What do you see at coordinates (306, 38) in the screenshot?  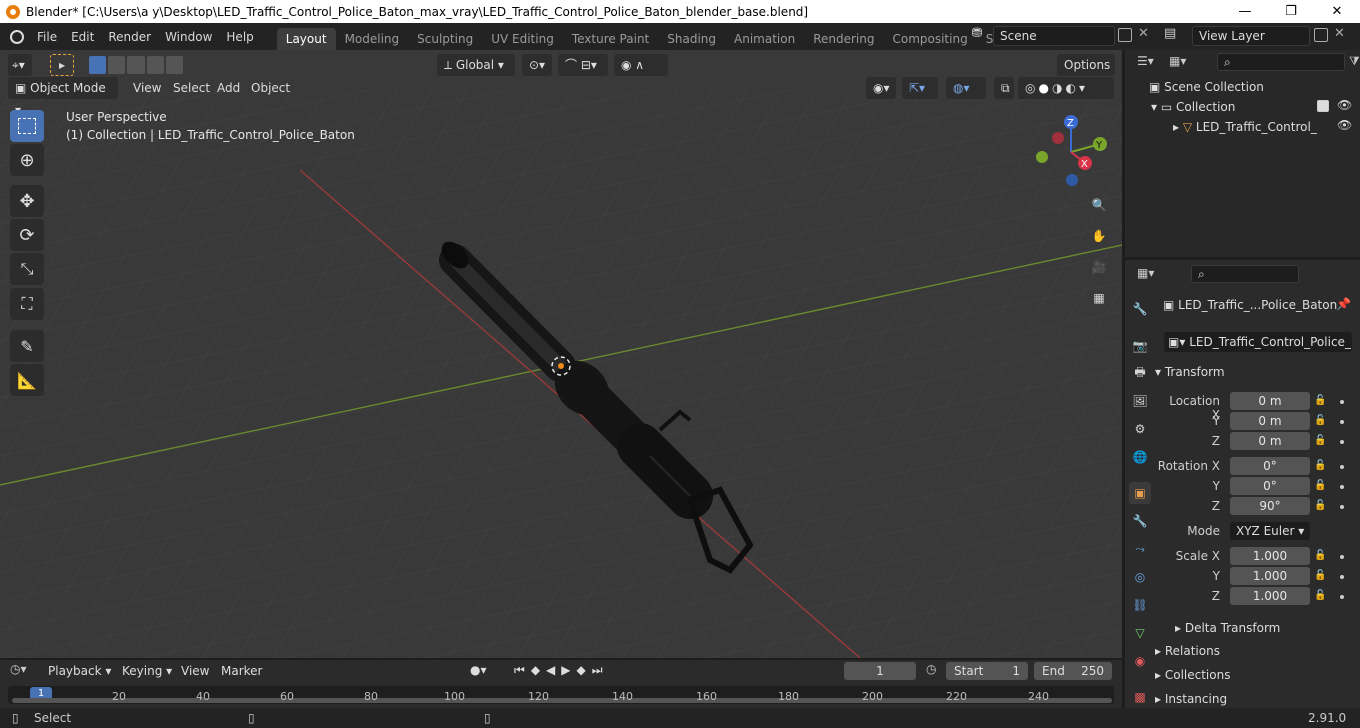 I see `tab-layout: Layout` at bounding box center [306, 38].